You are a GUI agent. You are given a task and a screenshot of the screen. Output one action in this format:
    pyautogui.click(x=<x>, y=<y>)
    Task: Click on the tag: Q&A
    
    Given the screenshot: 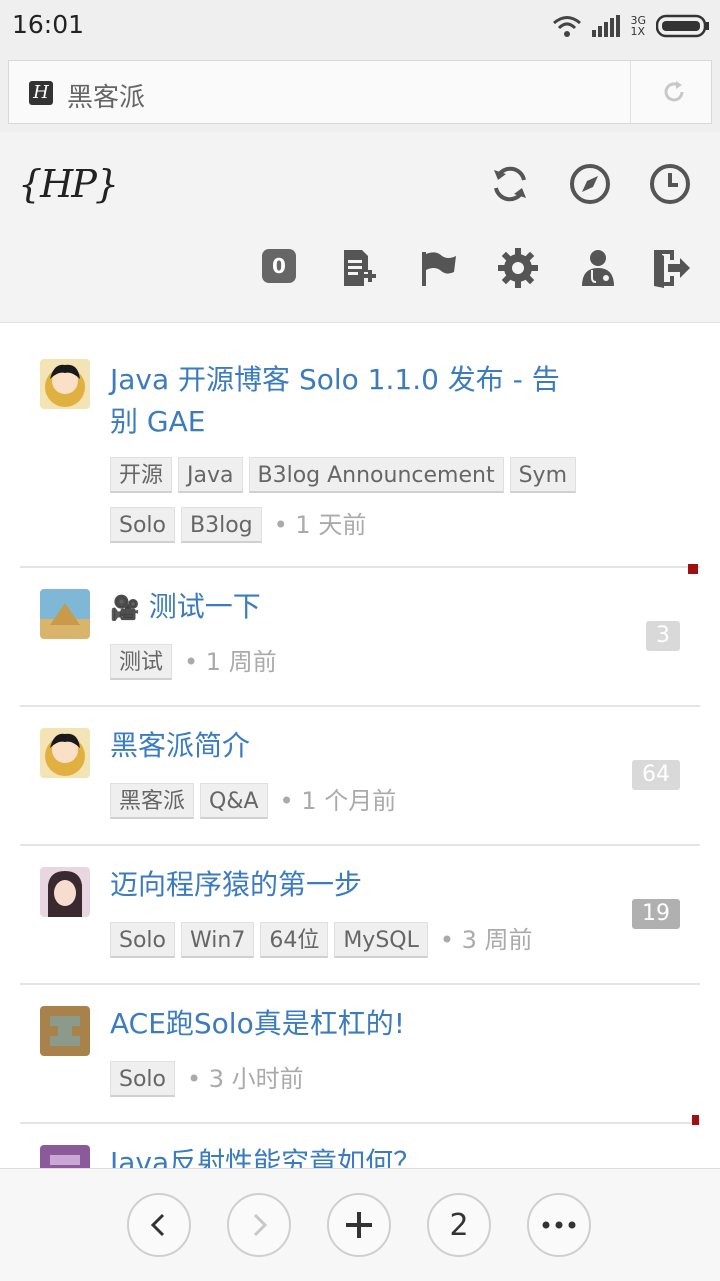 What is the action you would take?
    pyautogui.click(x=234, y=801)
    